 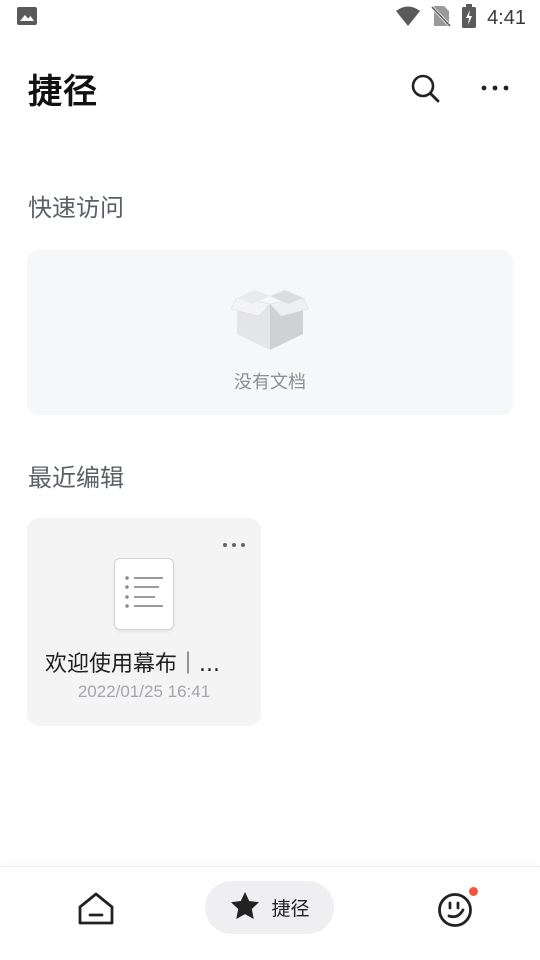 What do you see at coordinates (441, 18) in the screenshot?
I see `no-sim-icon` at bounding box center [441, 18].